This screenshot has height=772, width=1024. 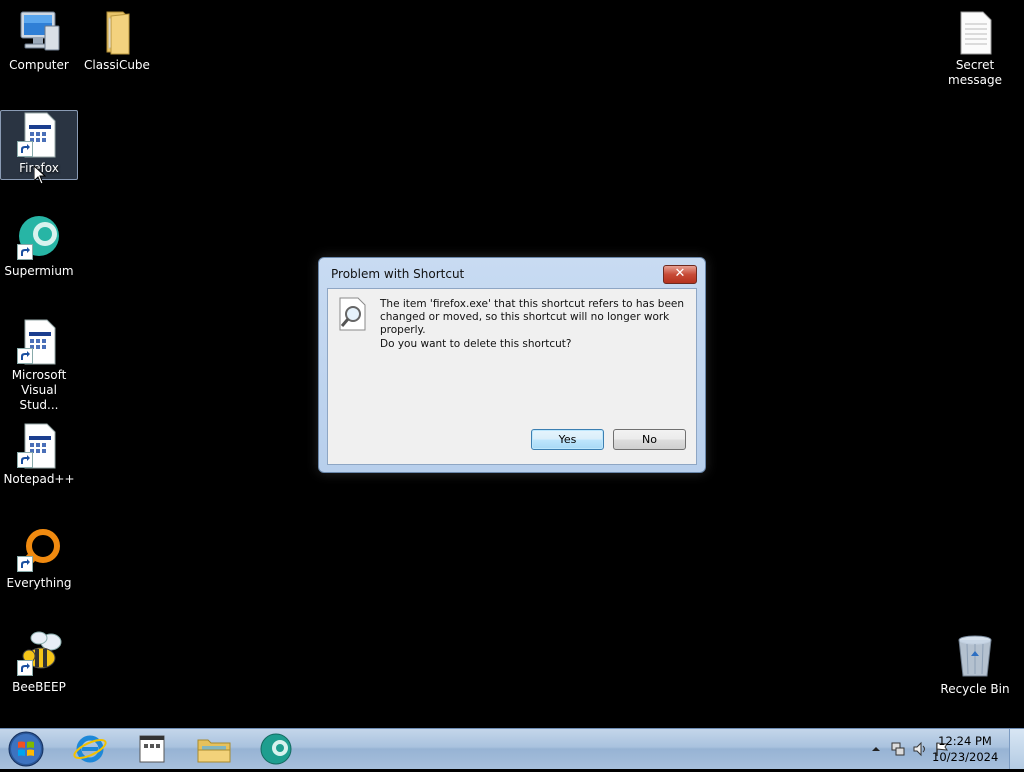 I want to click on desktop-icon-label: ClassiCube, so click(x=117, y=65).